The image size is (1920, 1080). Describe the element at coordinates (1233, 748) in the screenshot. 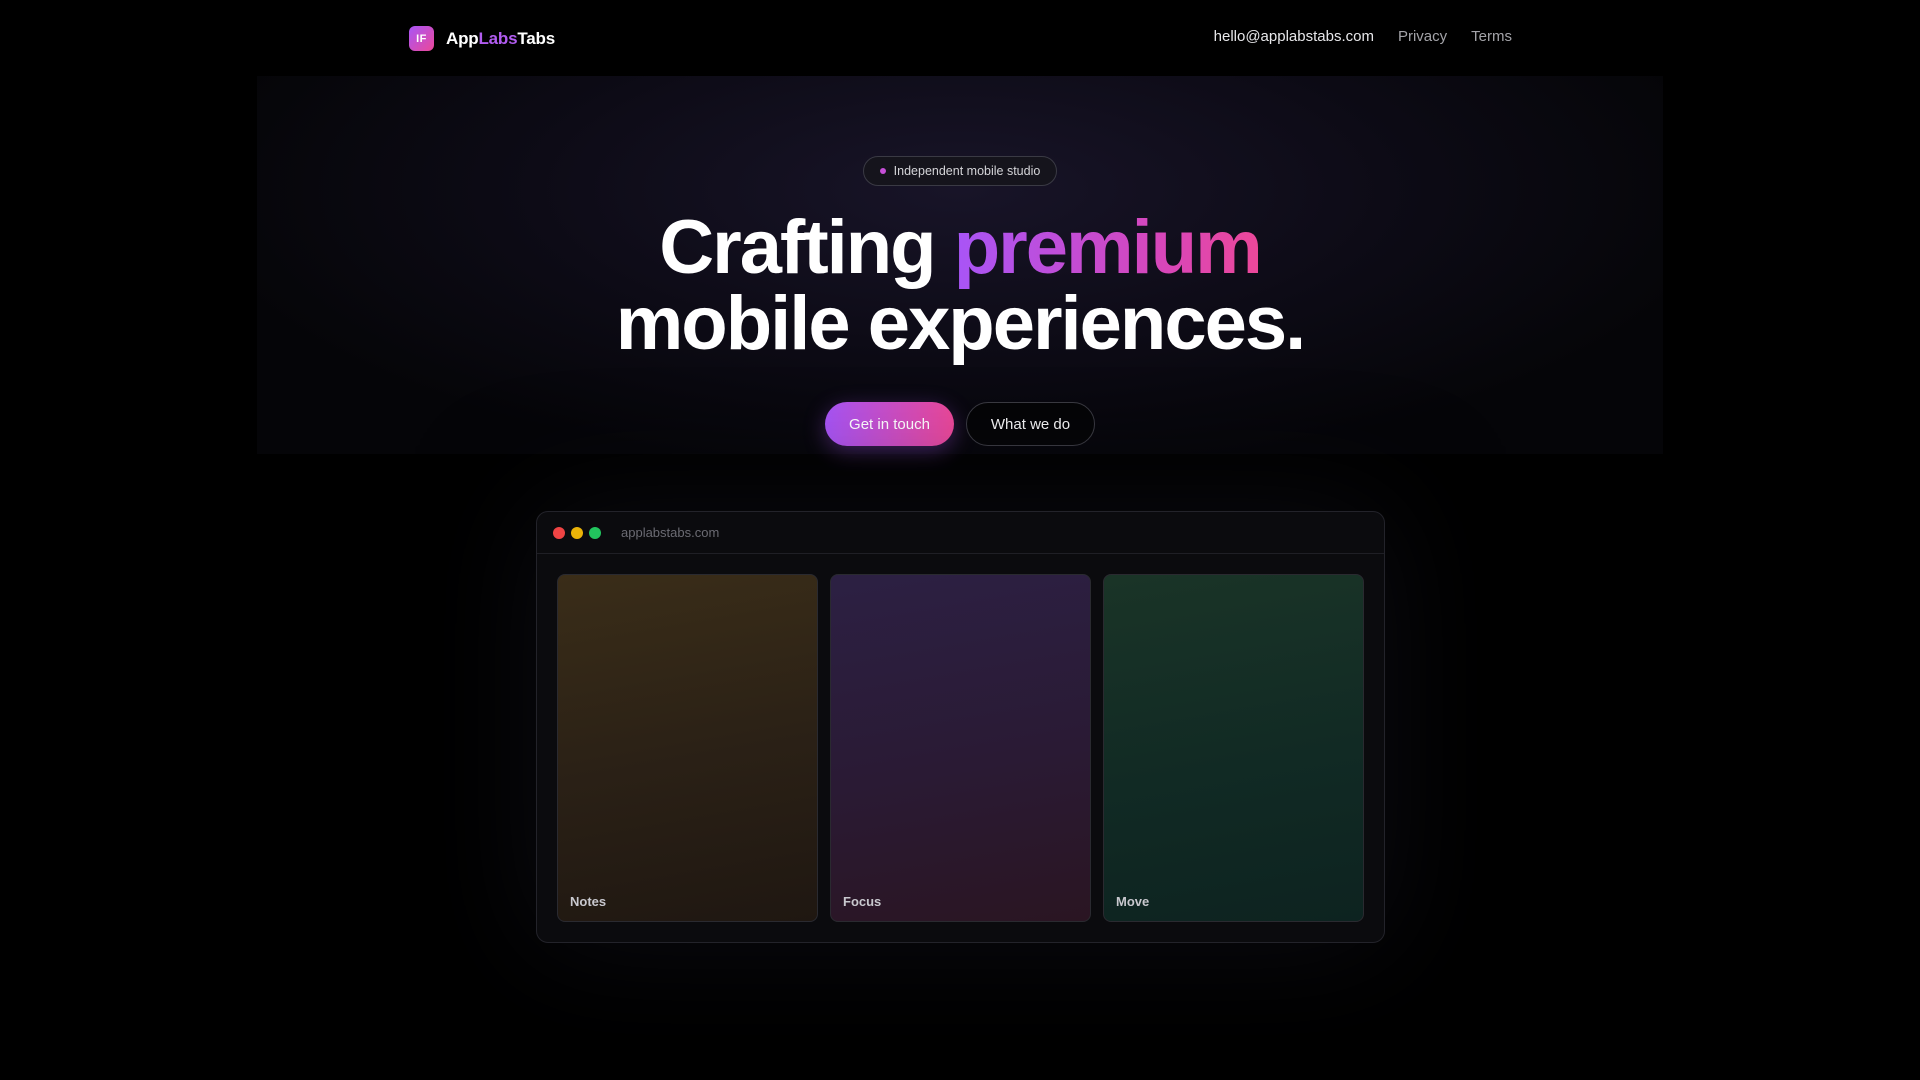

I see `app-card-move: Move` at that location.